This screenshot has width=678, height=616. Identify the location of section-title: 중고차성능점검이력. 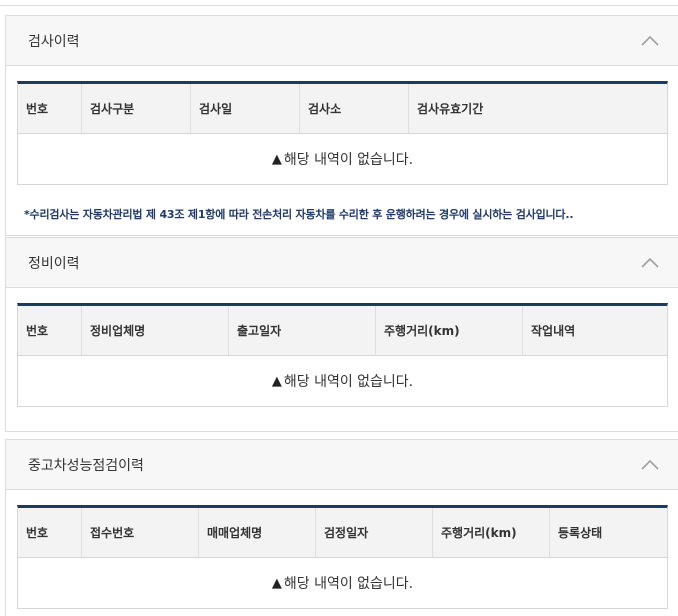
(86, 465).